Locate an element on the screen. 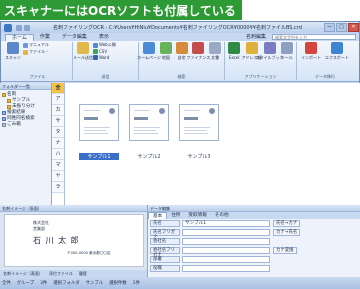 This screenshot has height=289, width=360. homepage-button: ホームページ is located at coordinates (149, 51).